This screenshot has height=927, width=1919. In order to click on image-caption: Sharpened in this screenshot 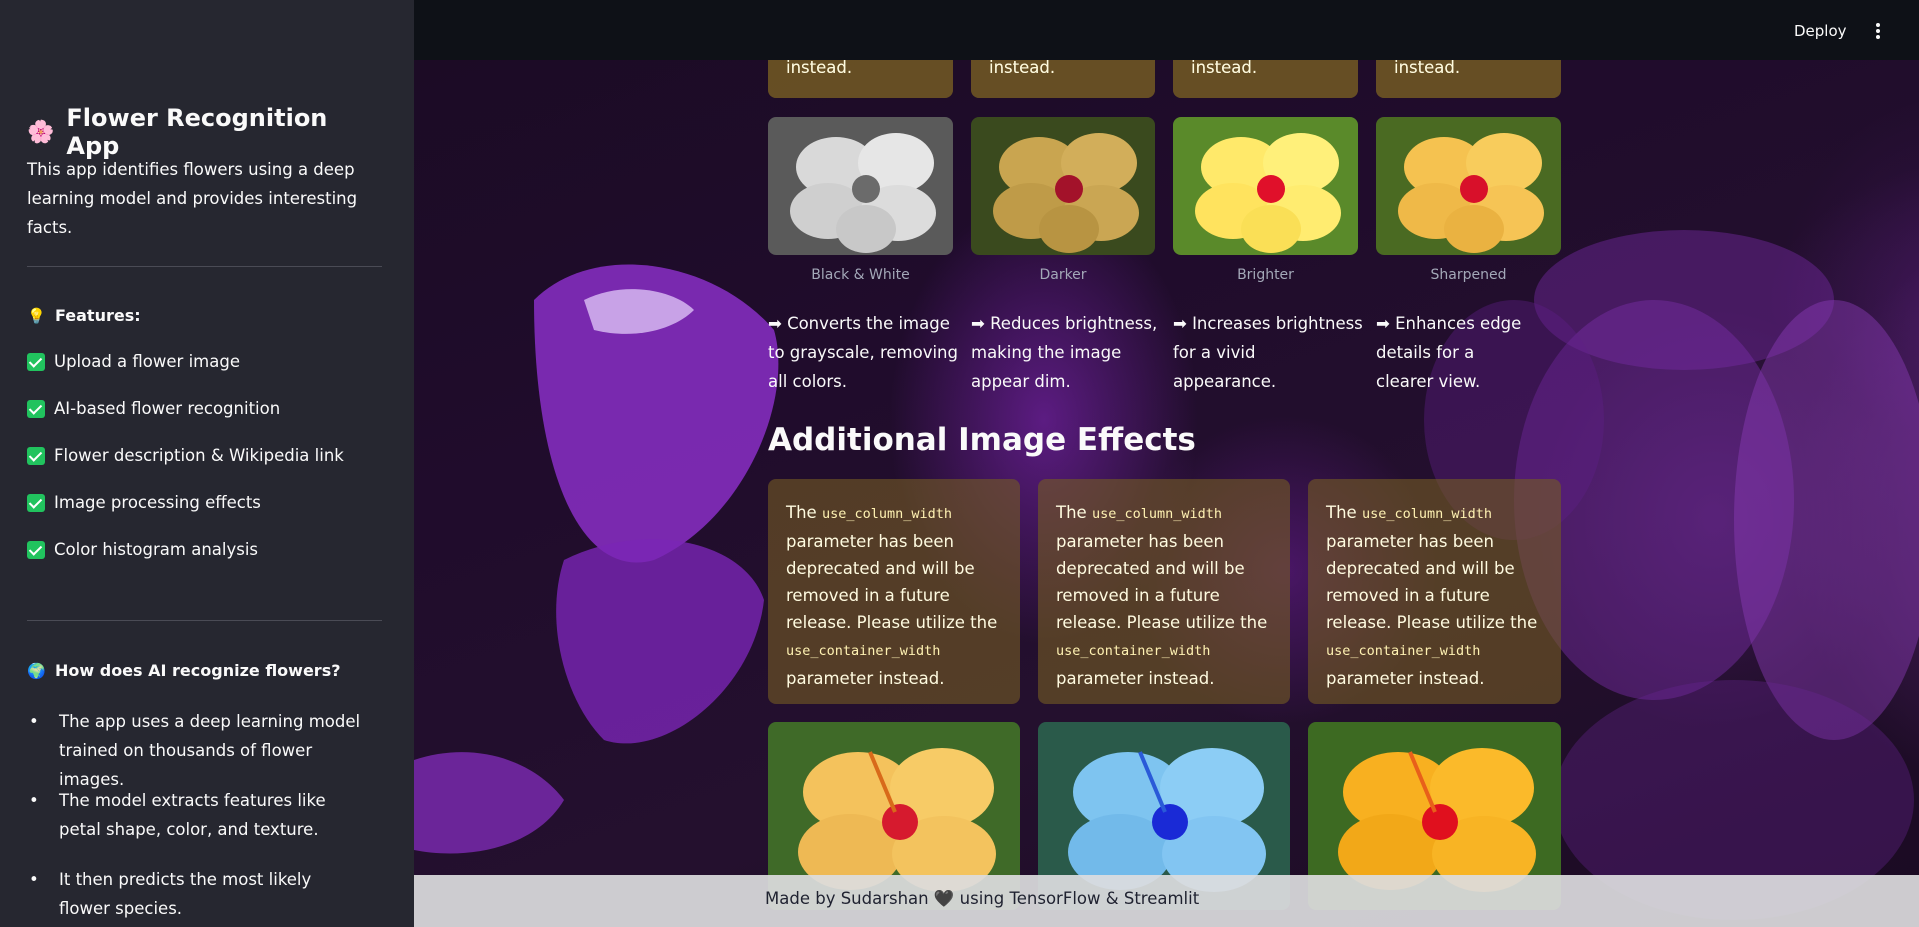, I will do `click(1468, 275)`.